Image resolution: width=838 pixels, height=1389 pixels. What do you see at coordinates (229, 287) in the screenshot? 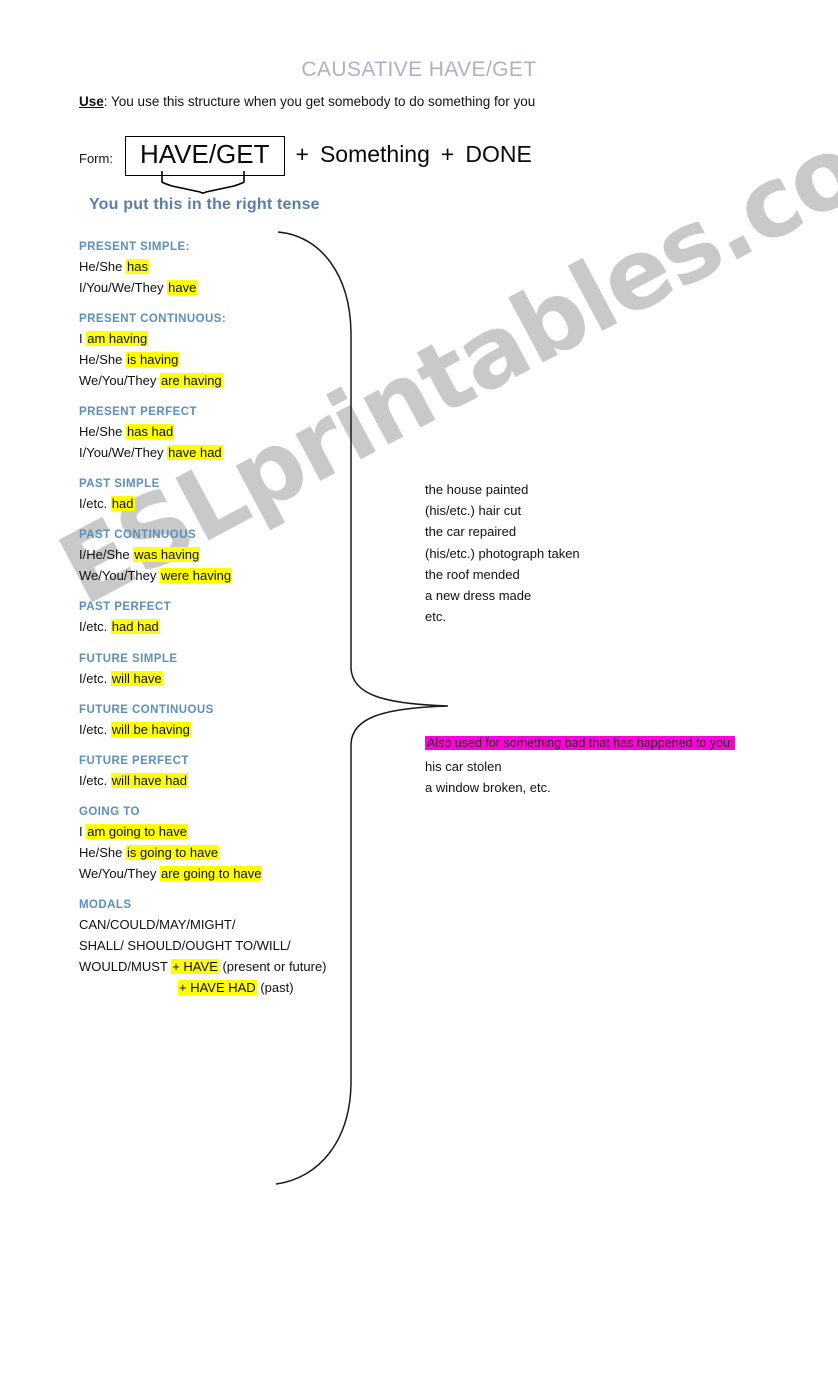
I see `tense-line: I/You/We/They have` at bounding box center [229, 287].